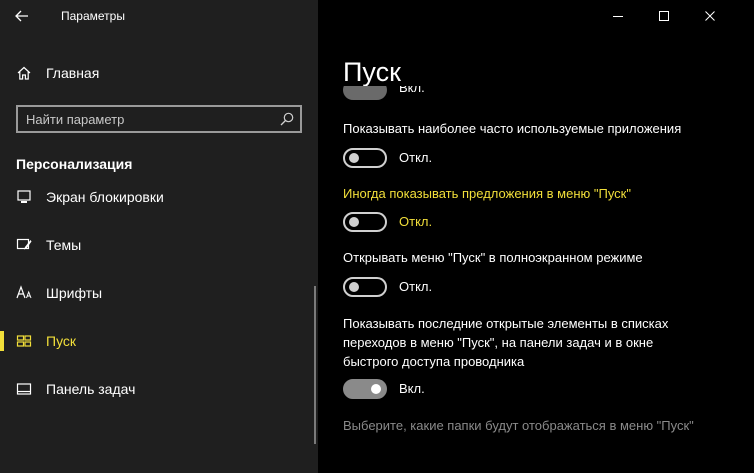 This screenshot has width=754, height=473. Describe the element at coordinates (372, 72) in the screenshot. I see `page-title: Пуск` at that location.